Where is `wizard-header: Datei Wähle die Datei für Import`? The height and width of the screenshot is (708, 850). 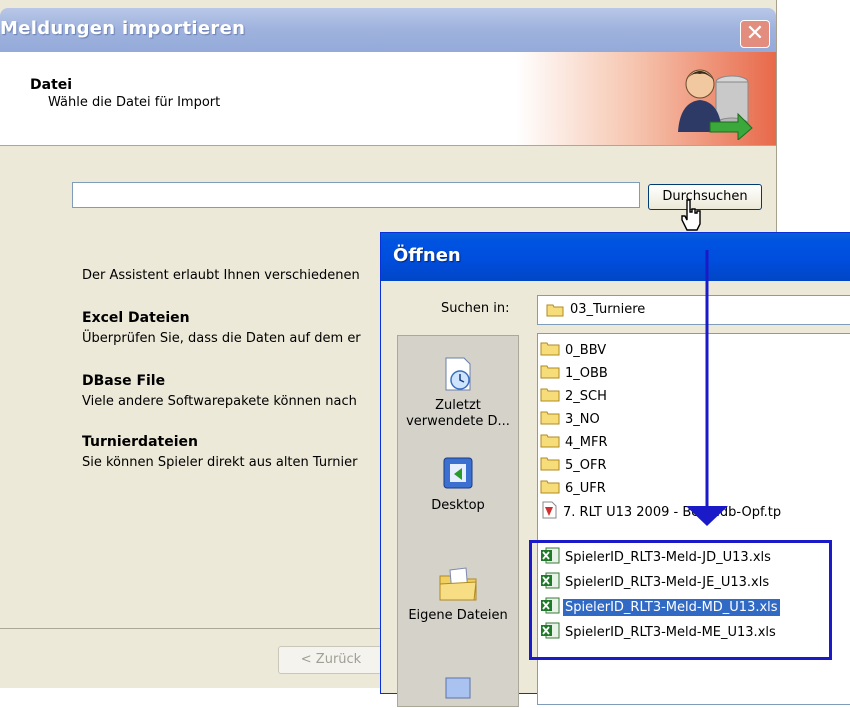
wizard-header: Datei Wähle die Datei für Import is located at coordinates (388, 99).